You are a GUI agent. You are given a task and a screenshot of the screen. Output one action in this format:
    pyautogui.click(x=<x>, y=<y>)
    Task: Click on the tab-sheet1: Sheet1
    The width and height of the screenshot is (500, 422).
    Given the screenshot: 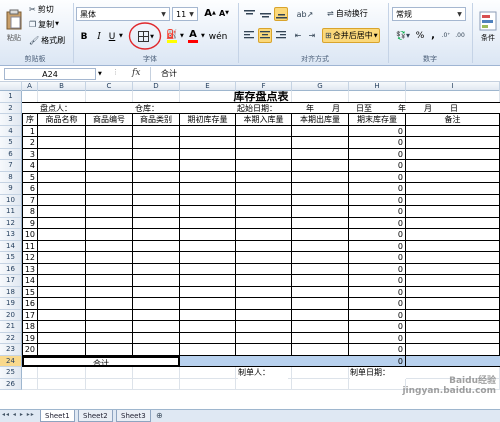 What is the action you would take?
    pyautogui.click(x=57, y=416)
    